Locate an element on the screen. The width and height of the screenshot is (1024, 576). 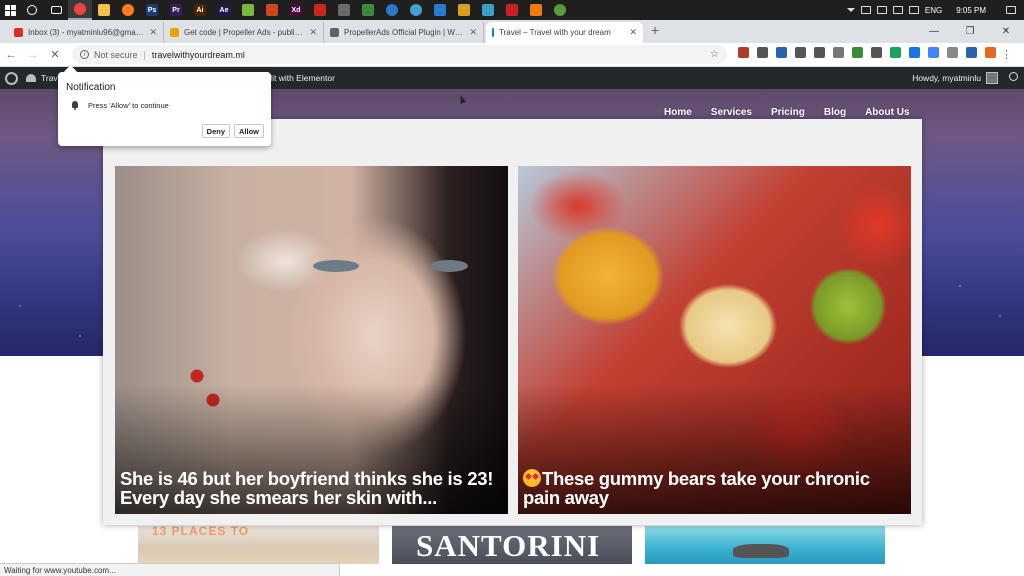
security-label: Not secure is located at coordinates (116, 54).